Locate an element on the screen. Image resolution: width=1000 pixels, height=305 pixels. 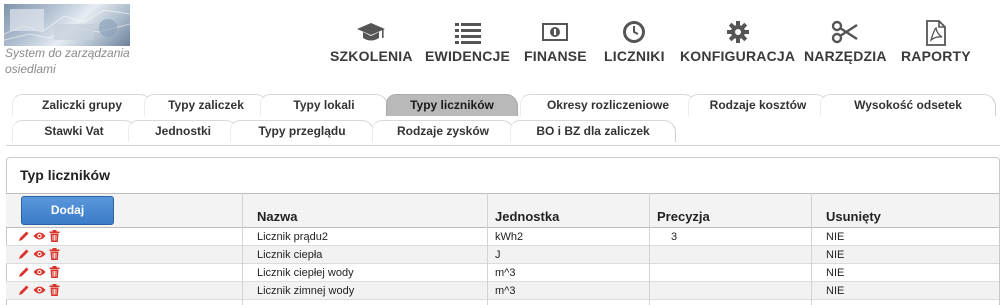
add-button: Dodaj is located at coordinates (67, 210).